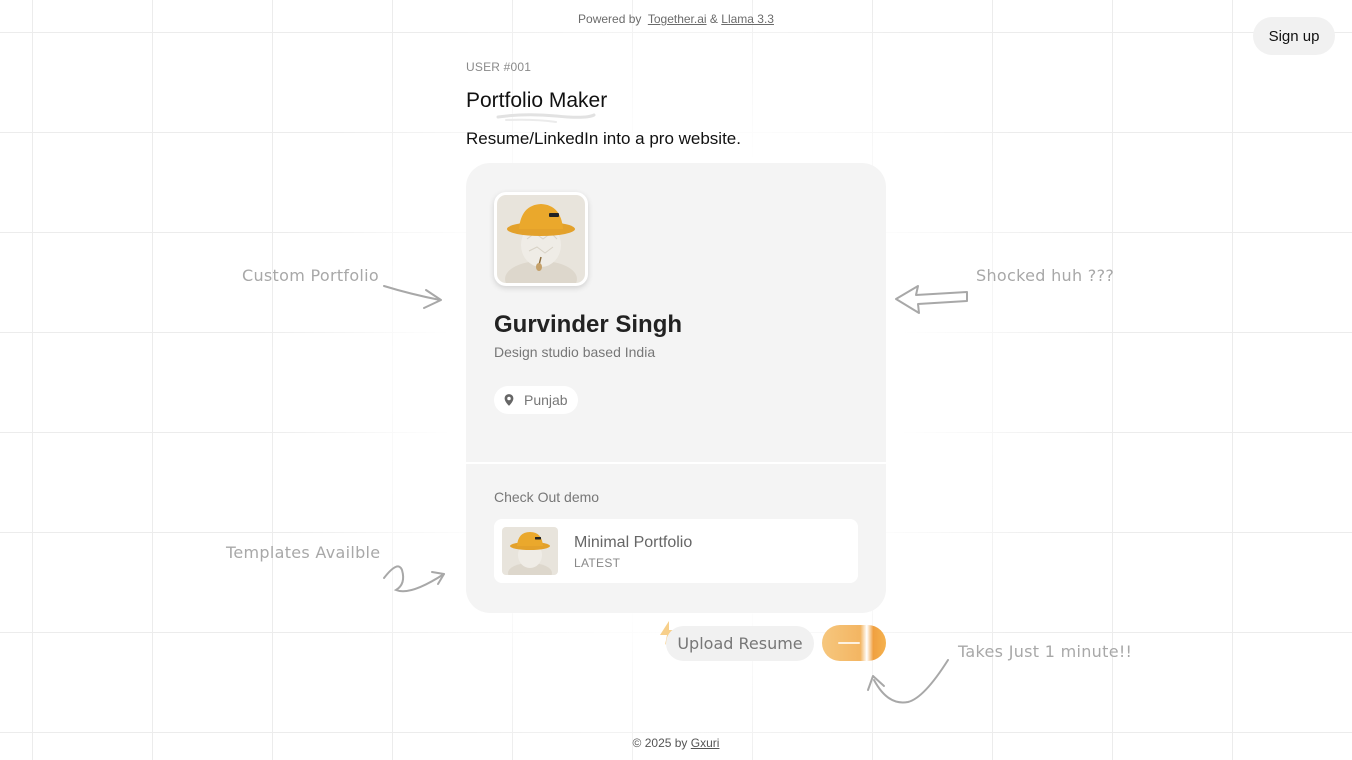 Image resolution: width=1352 pixels, height=760 pixels. What do you see at coordinates (597, 563) in the screenshot?
I see `demo-badge: LATEST` at bounding box center [597, 563].